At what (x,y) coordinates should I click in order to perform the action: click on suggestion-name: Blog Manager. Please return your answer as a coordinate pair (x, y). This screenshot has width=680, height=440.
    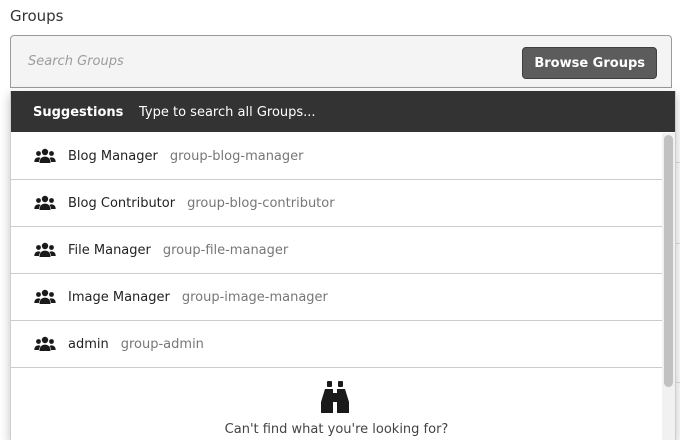
    Looking at the image, I should click on (113, 156).